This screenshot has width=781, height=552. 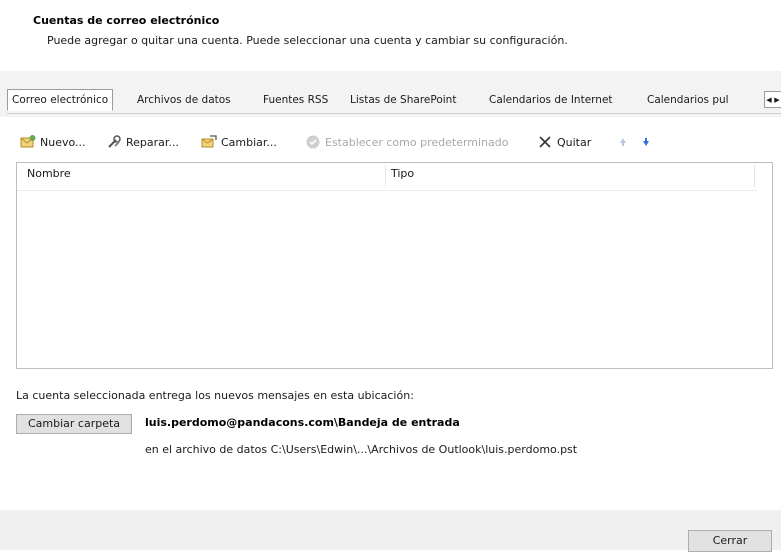 What do you see at coordinates (574, 142) in the screenshot?
I see `remove-button-label: Quitar` at bounding box center [574, 142].